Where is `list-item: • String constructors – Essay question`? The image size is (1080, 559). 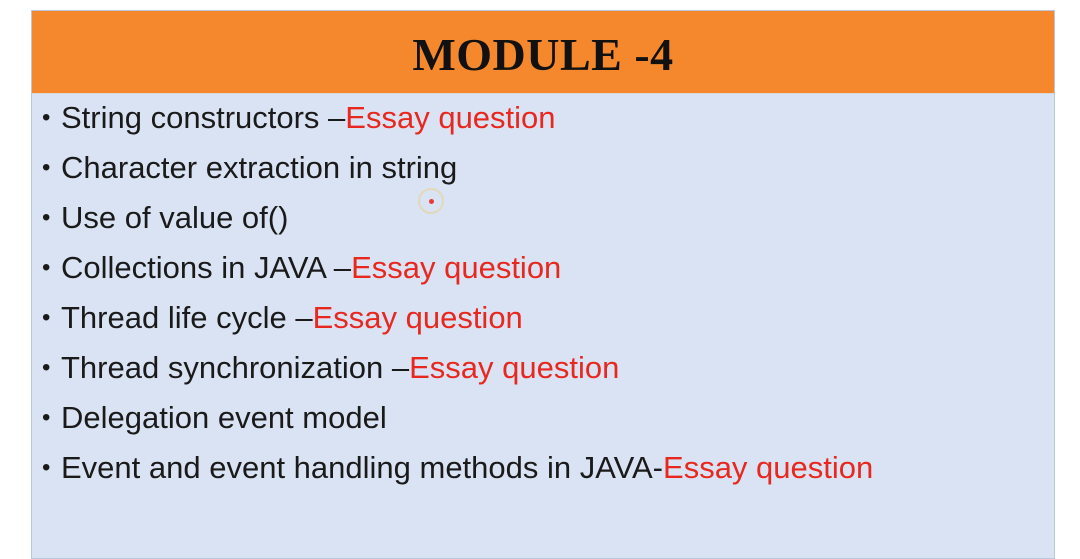
list-item: • String constructors – Essay question is located at coordinates (457, 118).